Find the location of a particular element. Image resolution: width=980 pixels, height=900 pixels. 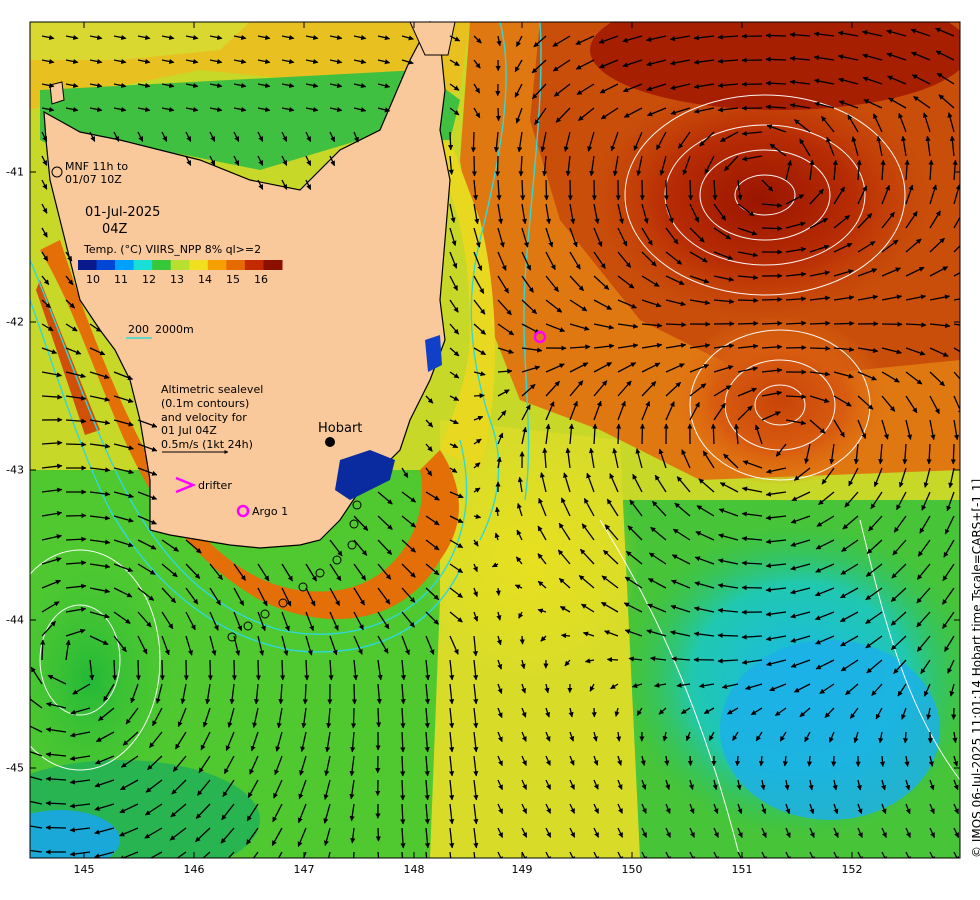

y-tick-45: -45 is located at coordinates (15, 768).